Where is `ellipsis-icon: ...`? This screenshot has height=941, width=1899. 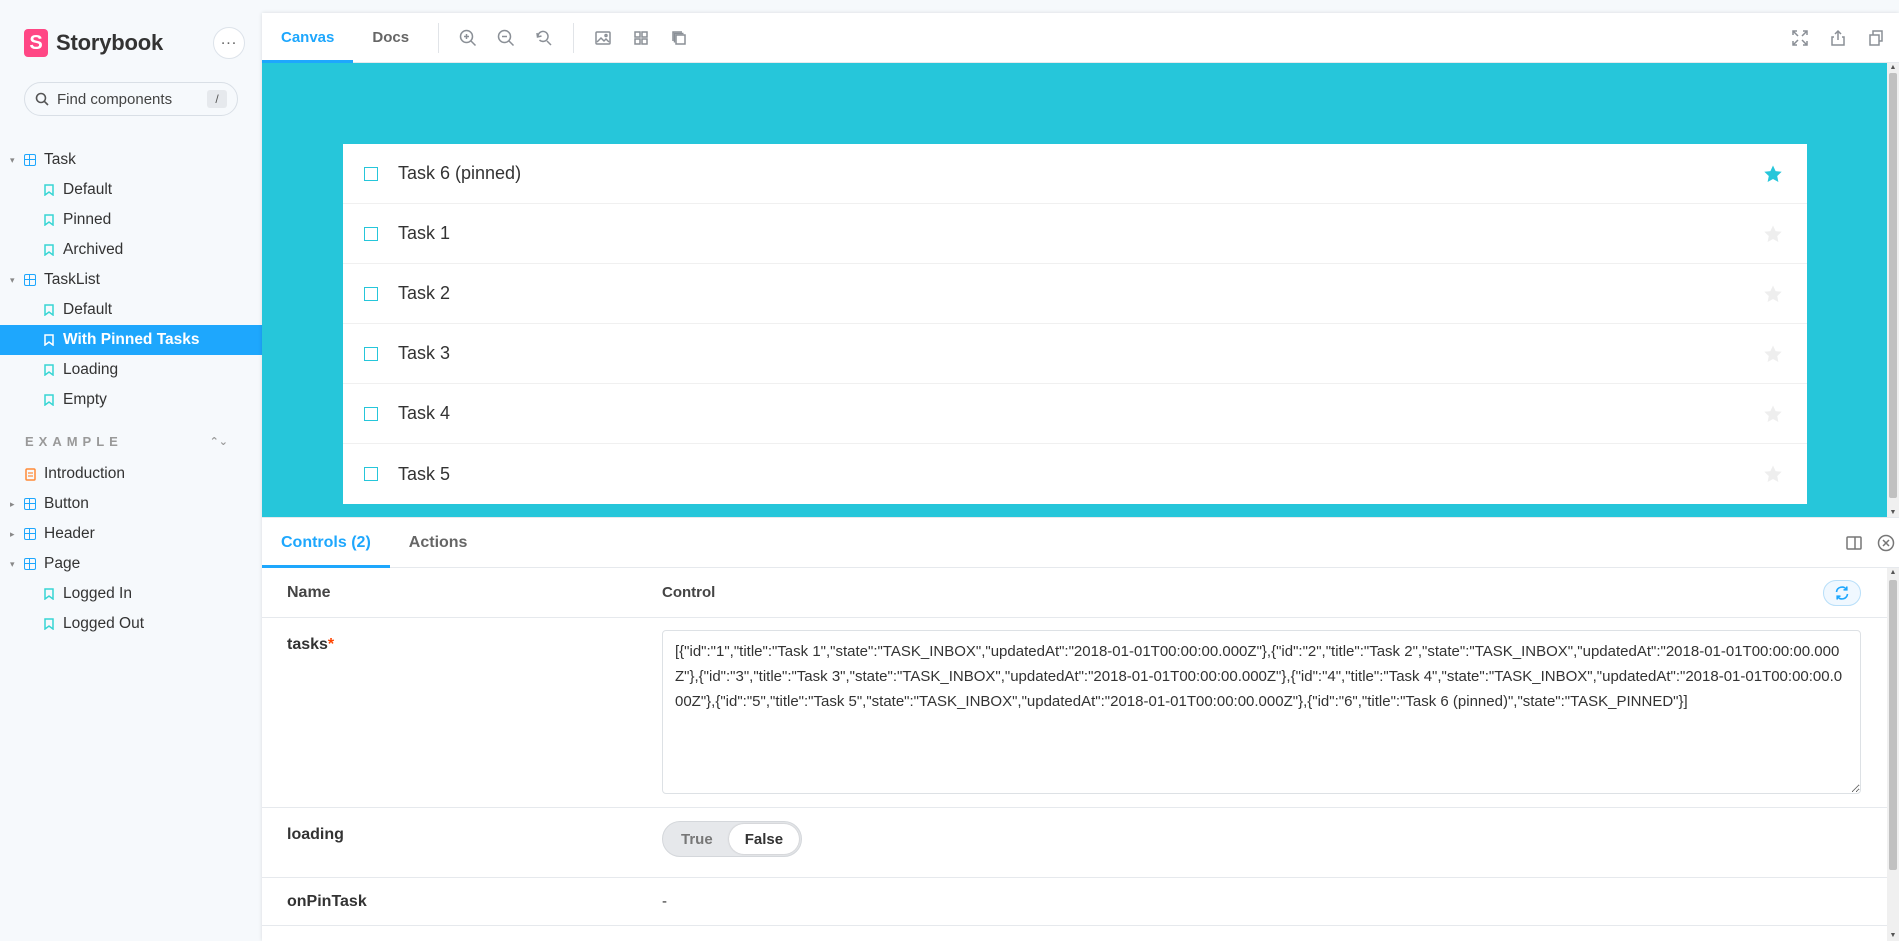
ellipsis-icon: ... is located at coordinates (229, 39).